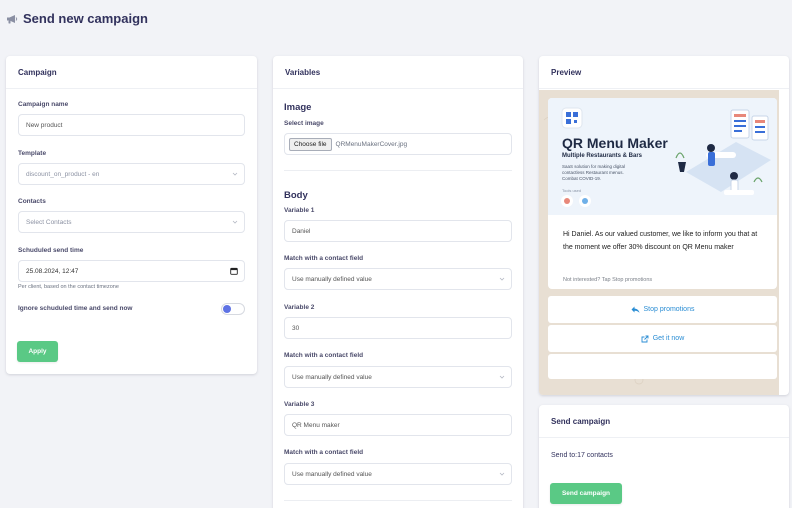 This screenshot has height=508, width=792. What do you see at coordinates (85, 18) in the screenshot?
I see `page-title: Send new campaign` at bounding box center [85, 18].